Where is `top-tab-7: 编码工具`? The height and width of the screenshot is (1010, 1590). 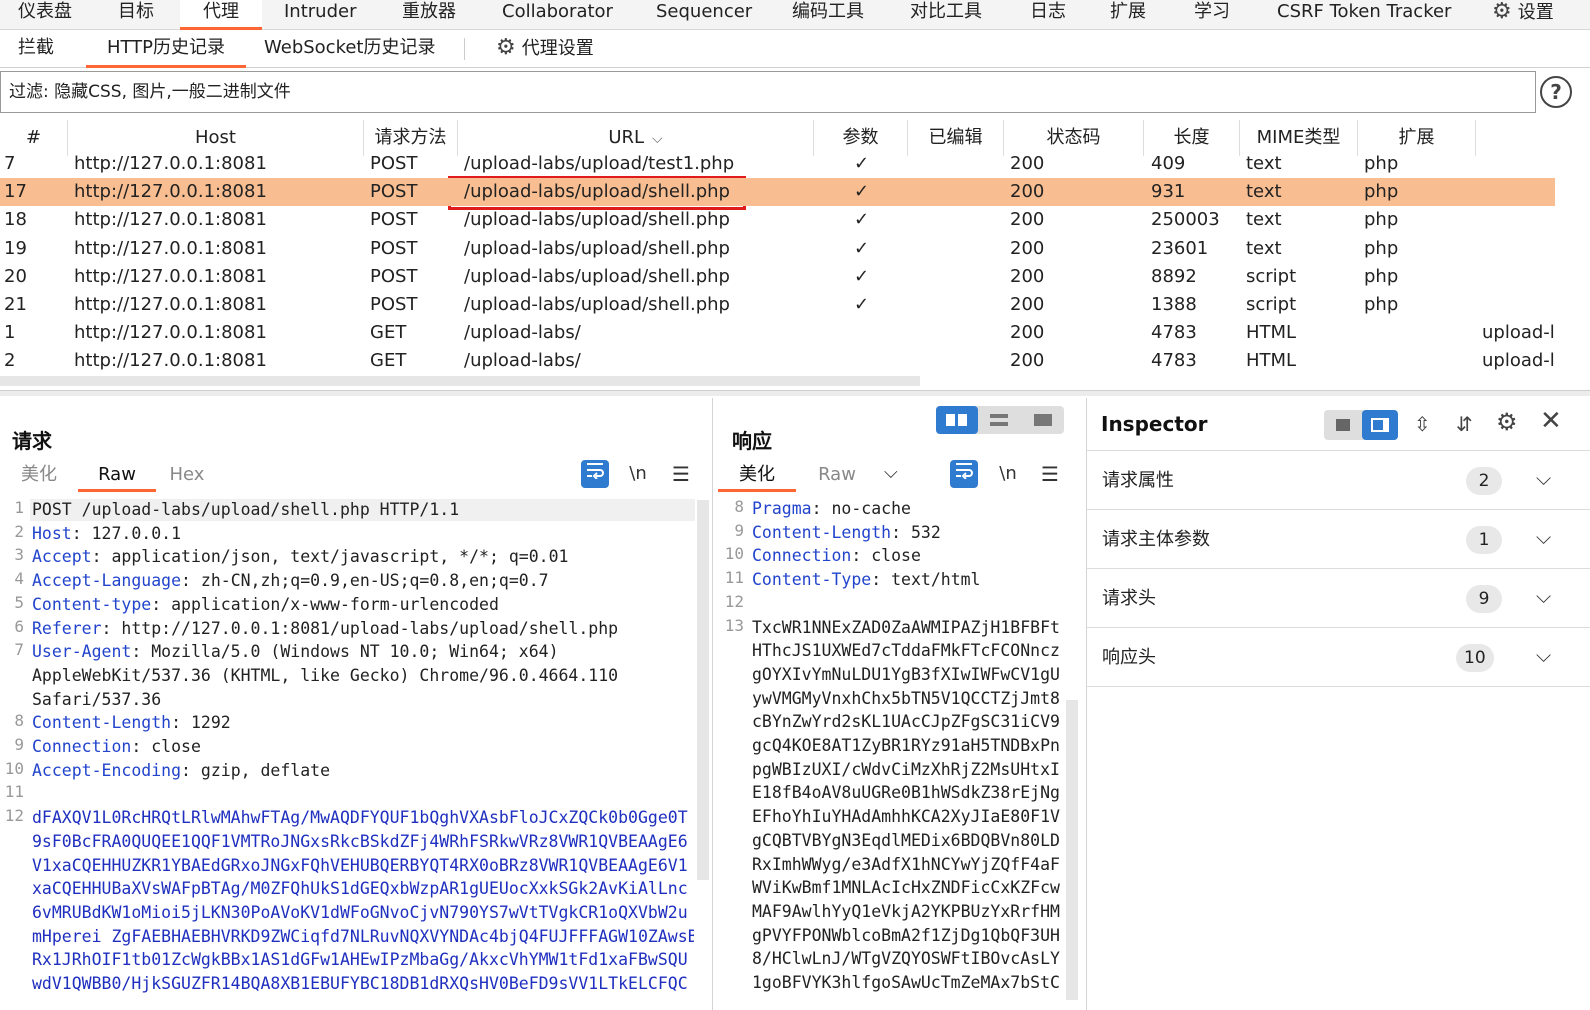 top-tab-7: 编码工具 is located at coordinates (828, 15).